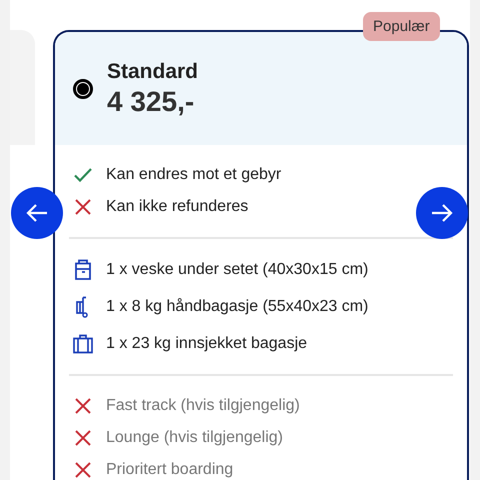 The image size is (480, 480). Describe the element at coordinates (203, 406) in the screenshot. I see `feature-text: Fast track (hvis tilgjengelig)` at that location.